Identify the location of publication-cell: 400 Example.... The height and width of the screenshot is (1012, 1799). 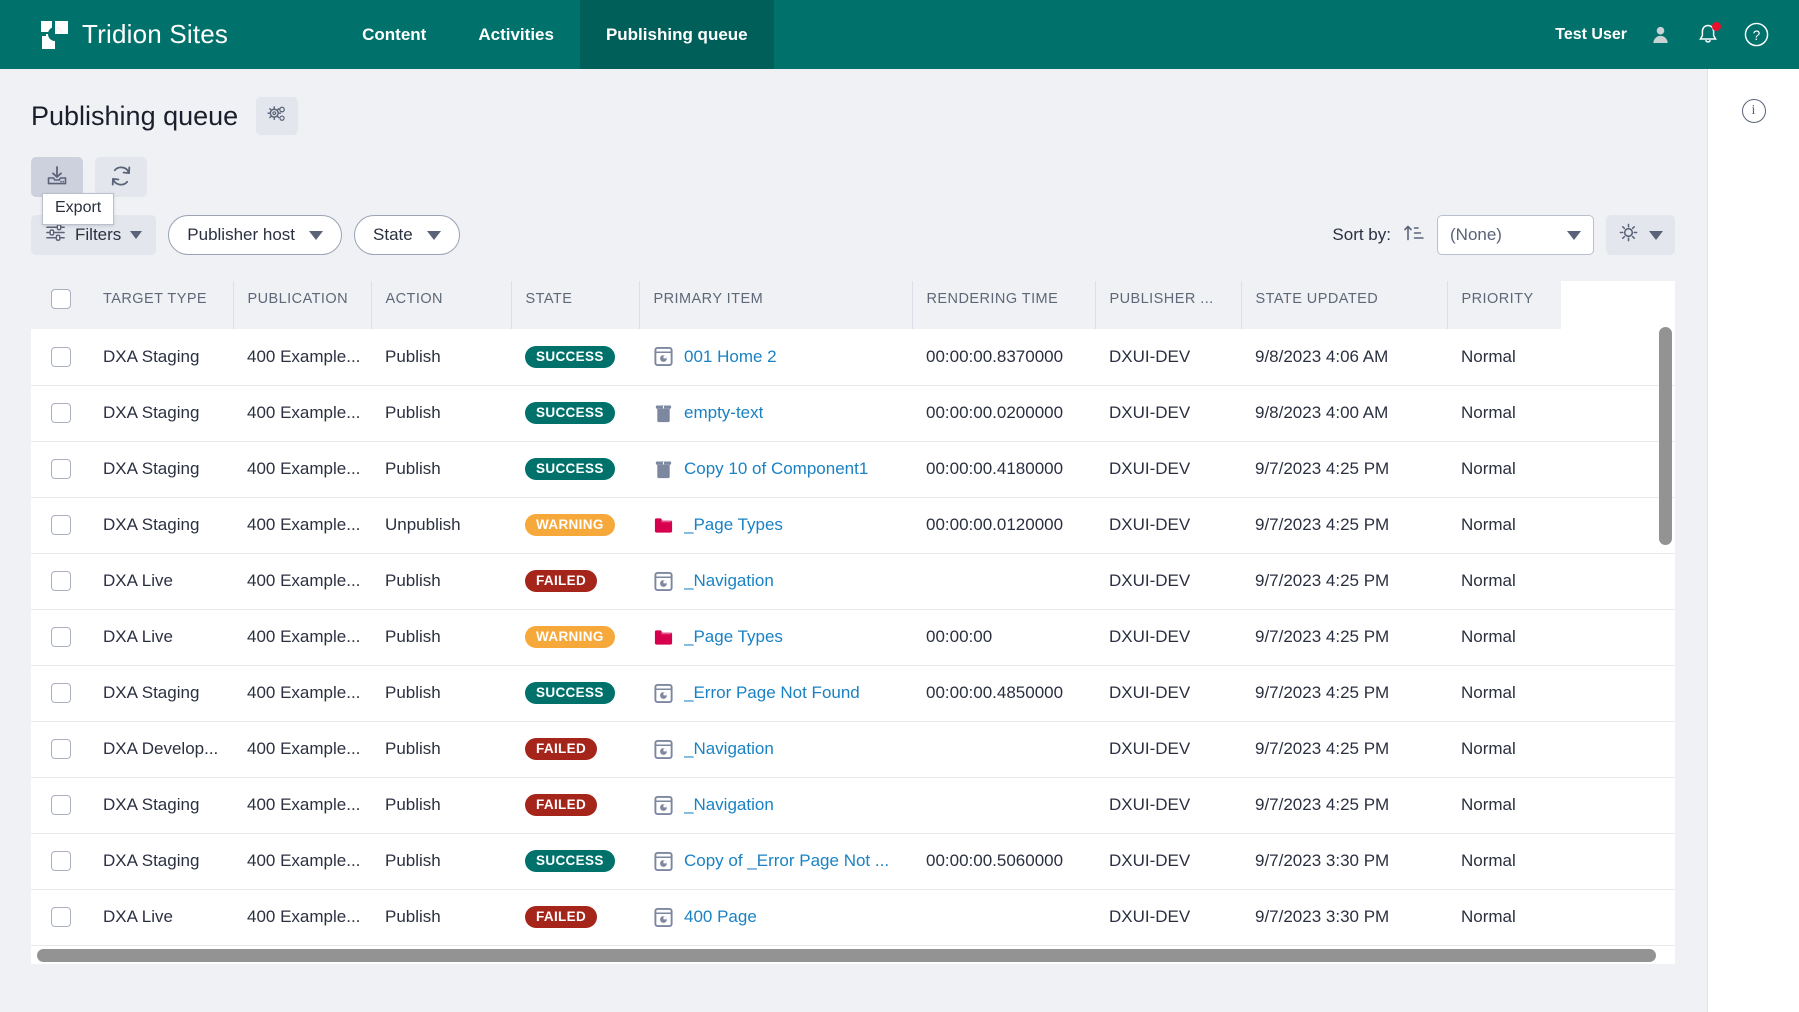
(302, 861).